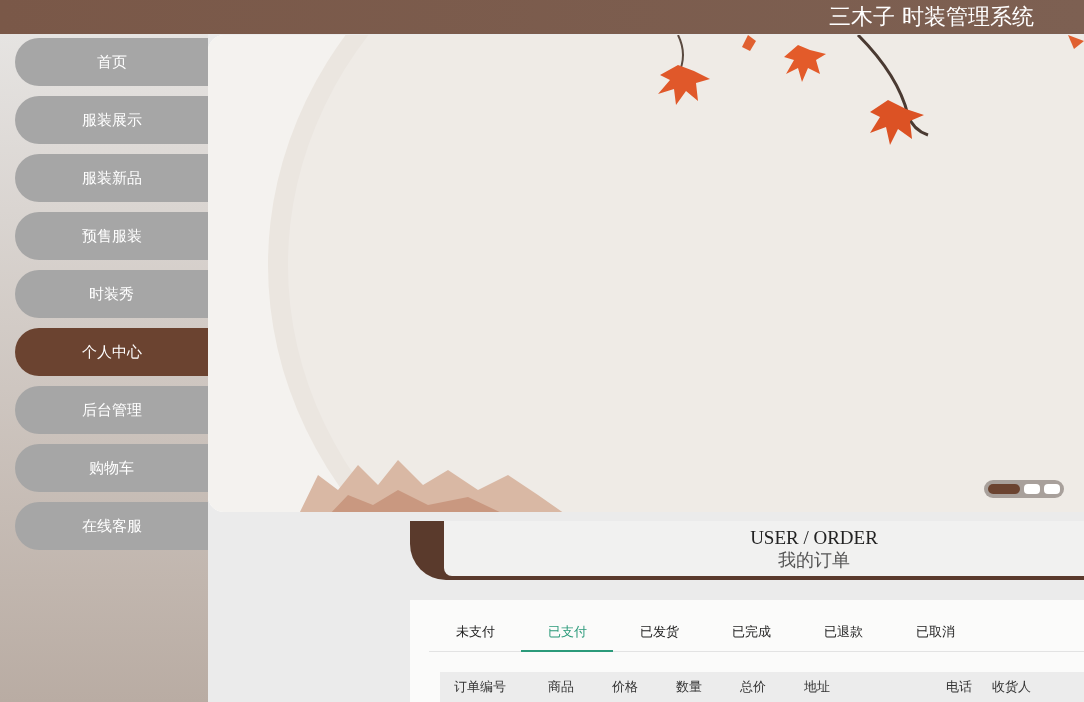  What do you see at coordinates (625, 687) in the screenshot?
I see `column-header: 价格` at bounding box center [625, 687].